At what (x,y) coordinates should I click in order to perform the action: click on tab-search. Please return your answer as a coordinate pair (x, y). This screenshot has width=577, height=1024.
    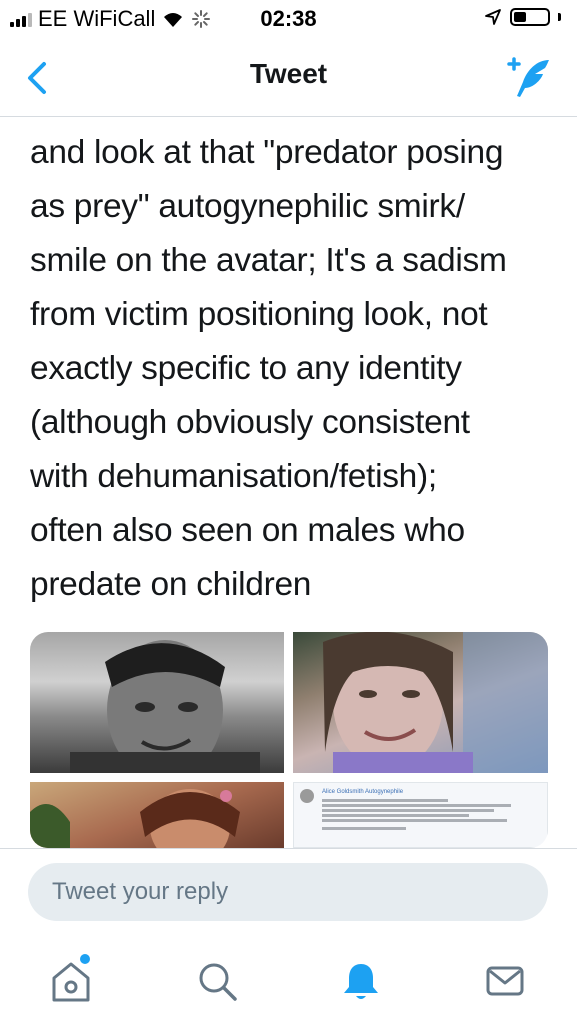
    Looking at the image, I should click on (217, 981).